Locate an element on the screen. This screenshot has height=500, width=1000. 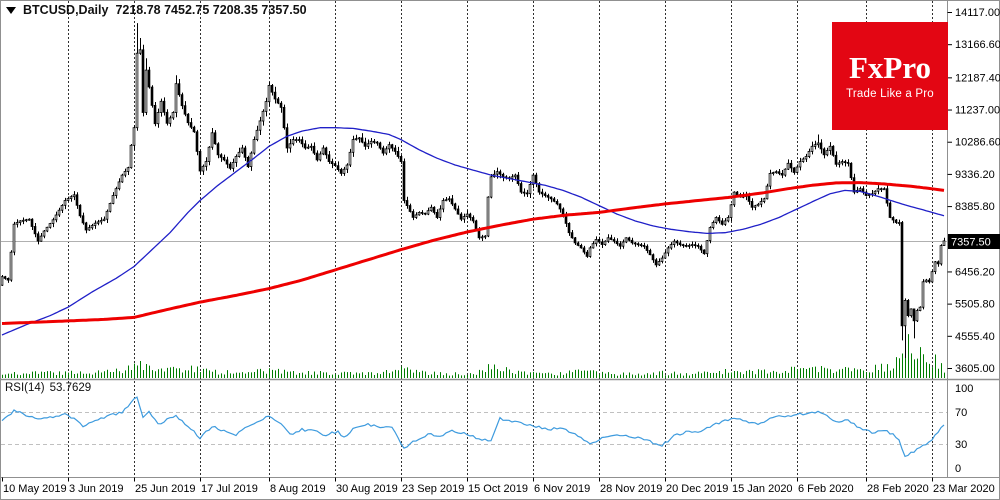
price-axis-label: 14117.00 is located at coordinates (977, 13).